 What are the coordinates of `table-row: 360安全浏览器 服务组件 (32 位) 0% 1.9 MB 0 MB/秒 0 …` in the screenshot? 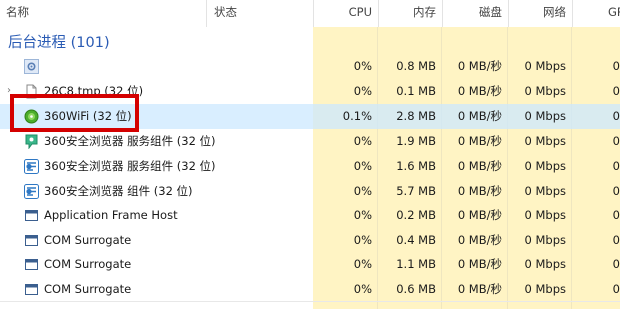 It's located at (310, 141).